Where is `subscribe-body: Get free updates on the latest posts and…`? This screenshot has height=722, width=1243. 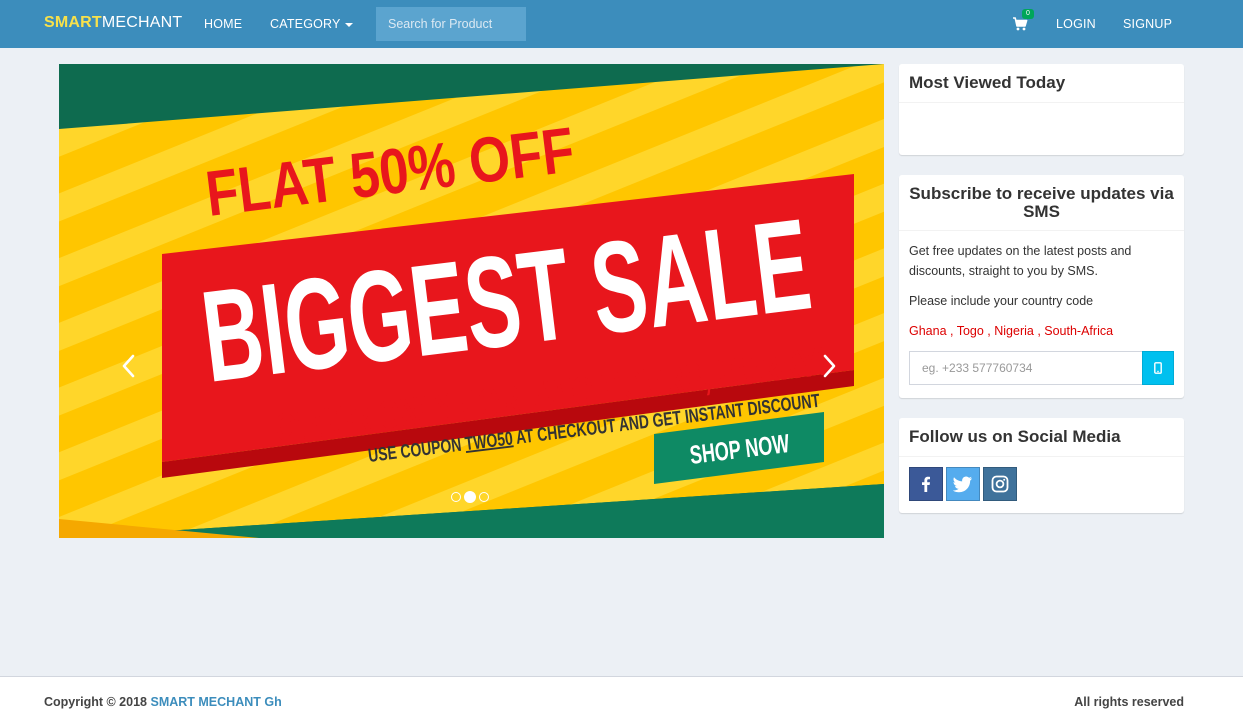
subscribe-body: Get free updates on the latest posts and… is located at coordinates (1041, 313).